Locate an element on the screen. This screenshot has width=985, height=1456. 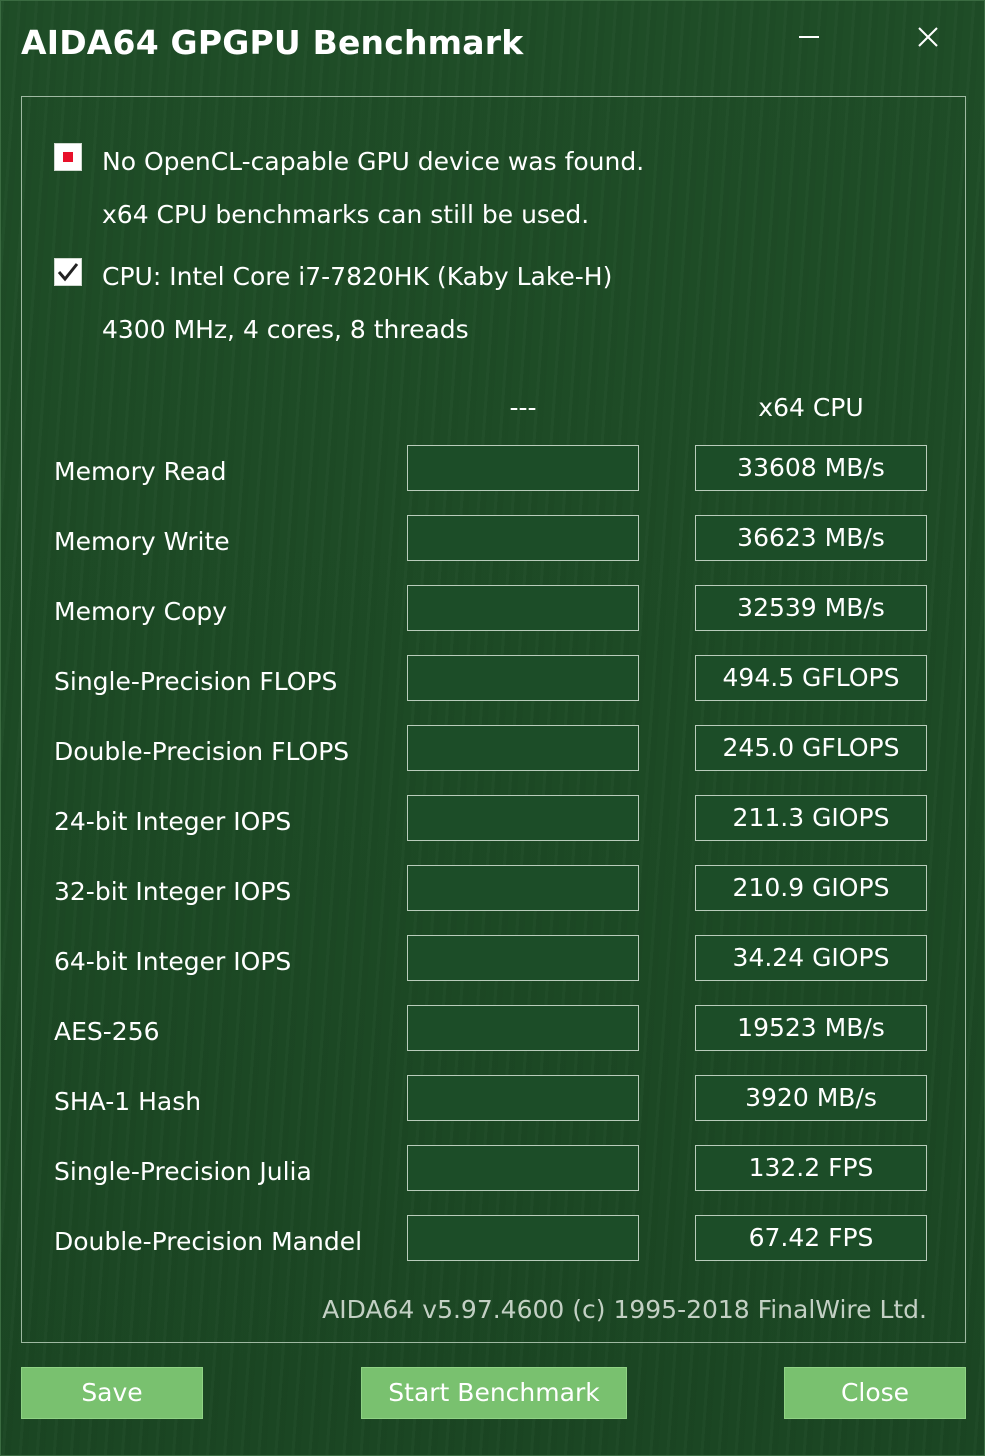
benchmark-row-32bit-integer-iops: 32-bit Integer IOPS 210.9 GIOPS is located at coordinates (493, 900).